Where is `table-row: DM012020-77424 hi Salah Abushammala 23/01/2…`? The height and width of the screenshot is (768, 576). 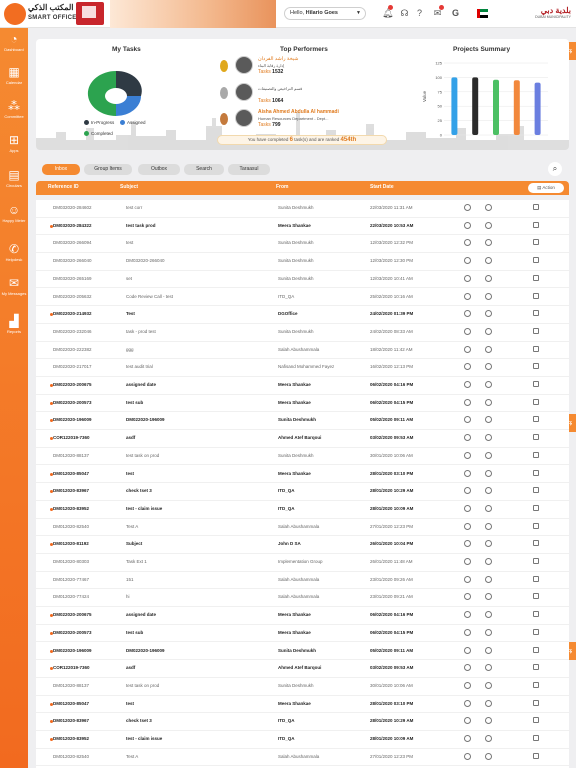 table-row: DM012020-77424 hi Salah Abushammala 23/01/2… is located at coordinates (302, 598).